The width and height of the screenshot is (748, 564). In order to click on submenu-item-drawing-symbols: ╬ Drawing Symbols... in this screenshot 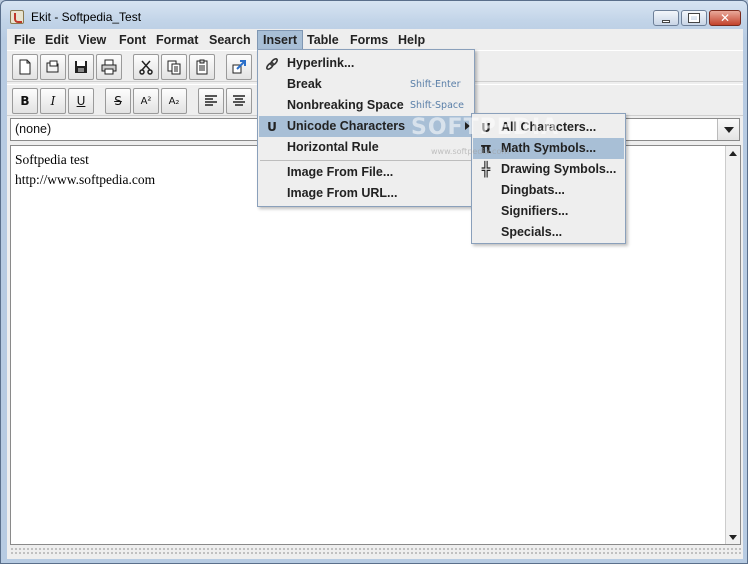, I will do `click(548, 169)`.